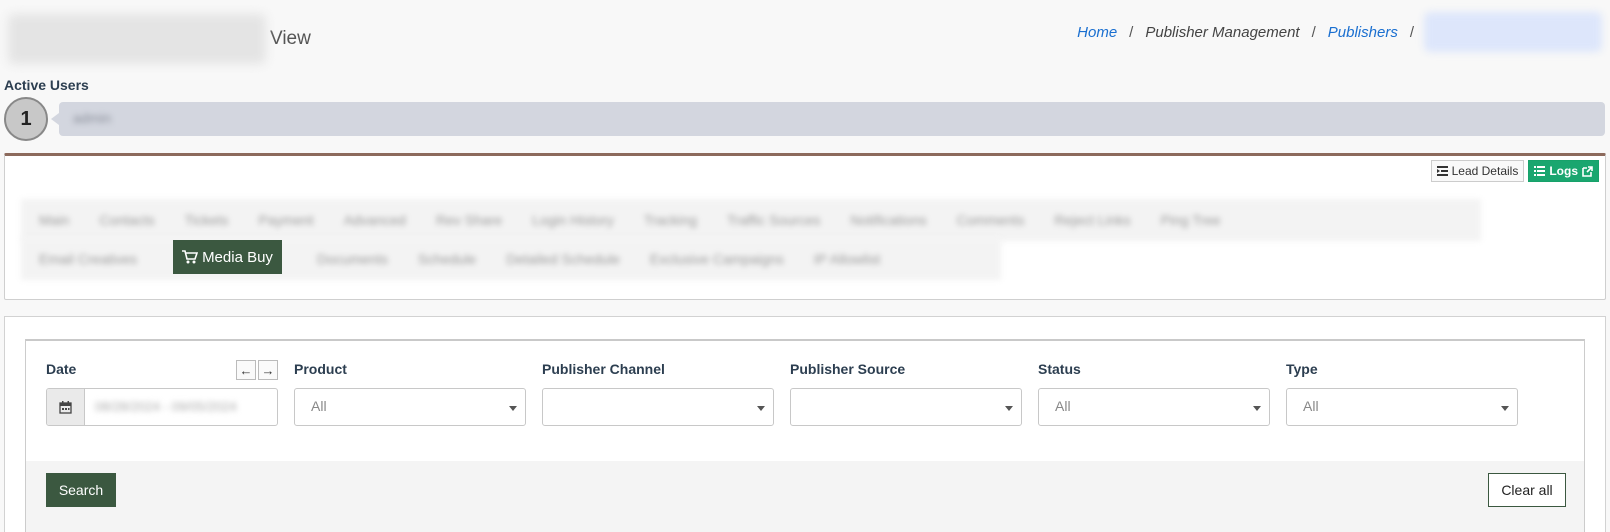 The image size is (1610, 532). Describe the element at coordinates (828, 119) in the screenshot. I see `active-user-bubble: admin` at that location.